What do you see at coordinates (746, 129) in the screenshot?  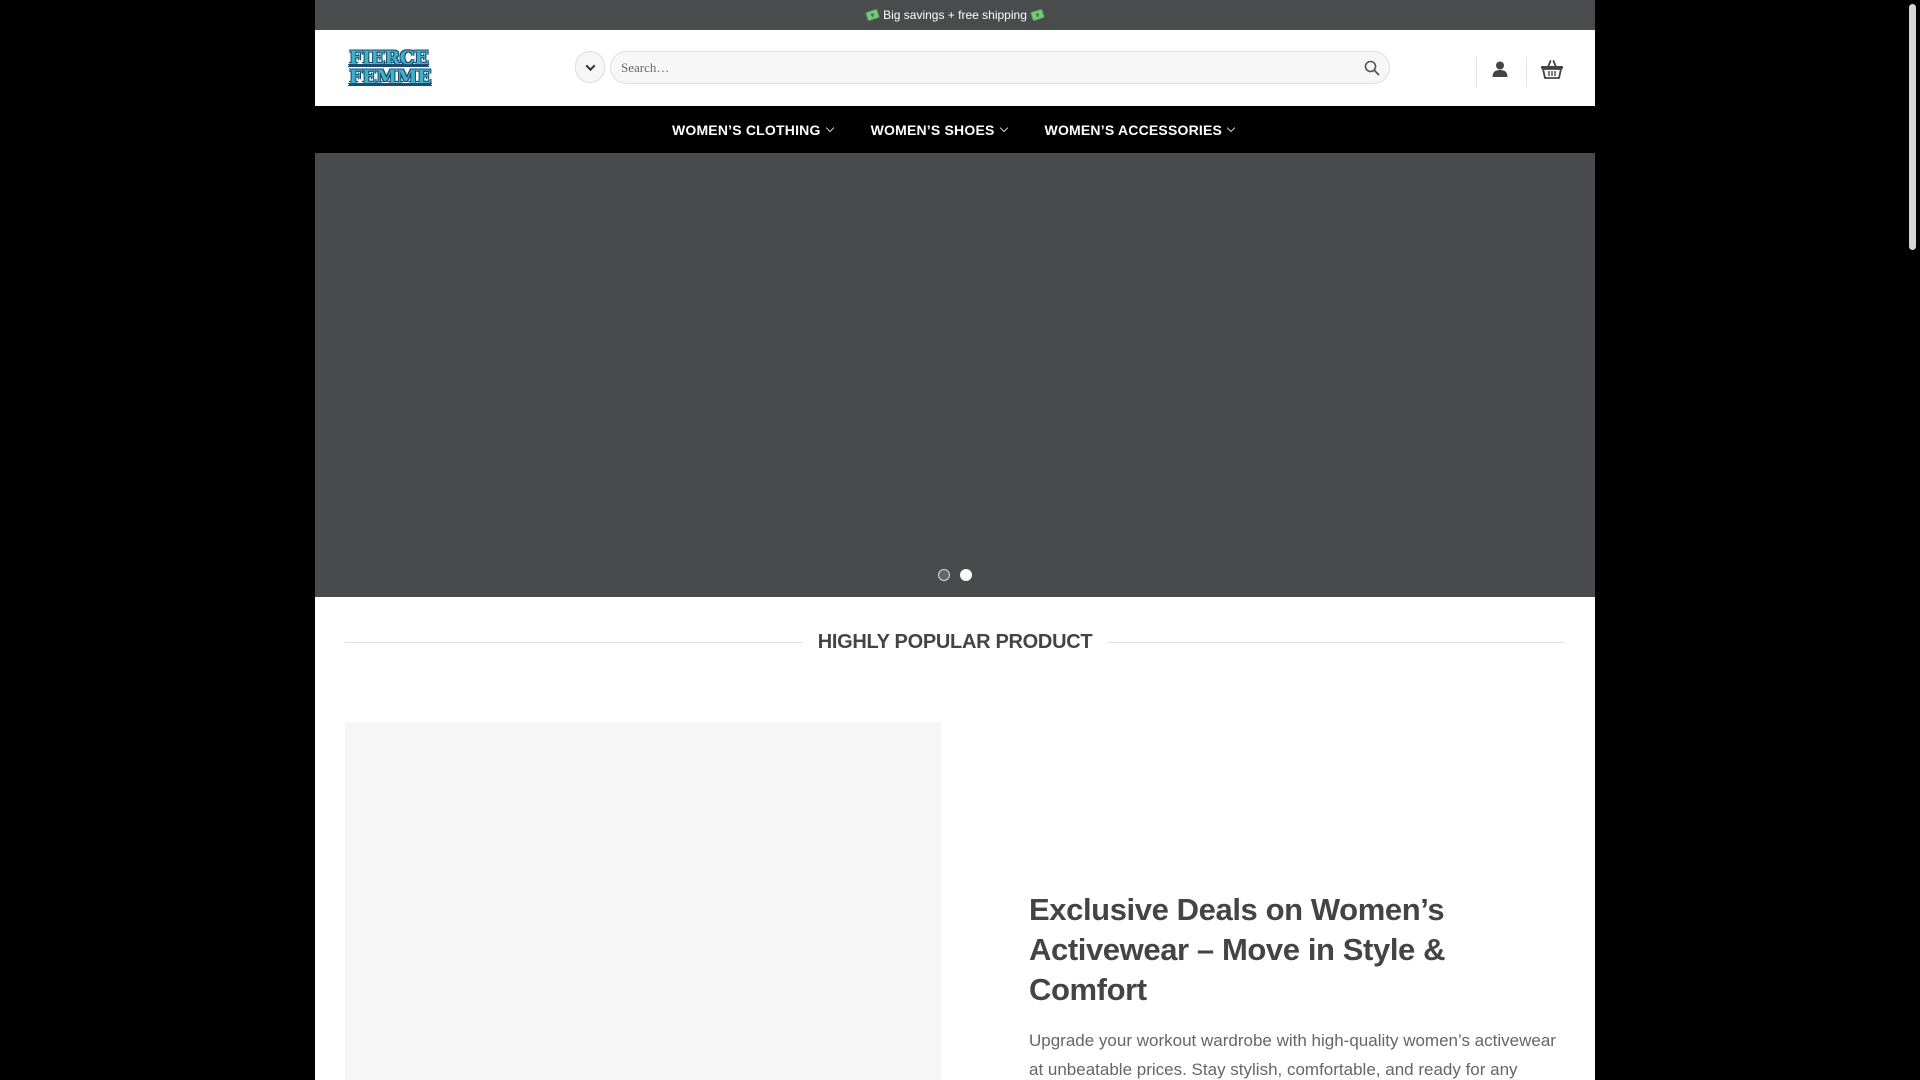 I see `nav-item-label: Women’s Clothing` at bounding box center [746, 129].